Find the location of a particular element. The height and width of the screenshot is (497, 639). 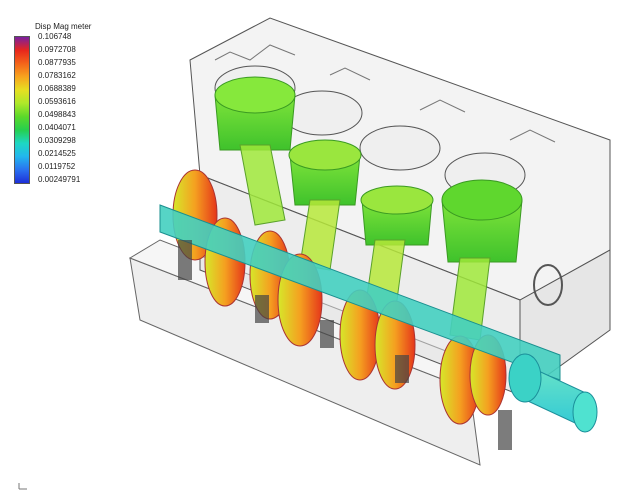

legend-tick-0: 0.106748 is located at coordinates (55, 36).